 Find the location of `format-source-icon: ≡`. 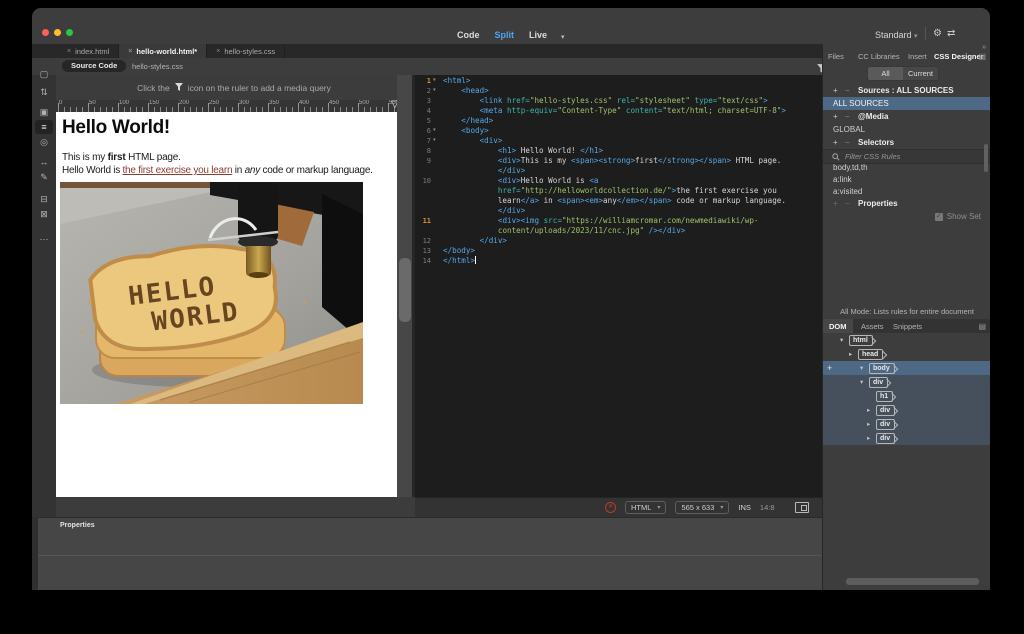

format-source-icon: ≡ is located at coordinates (44, 127).